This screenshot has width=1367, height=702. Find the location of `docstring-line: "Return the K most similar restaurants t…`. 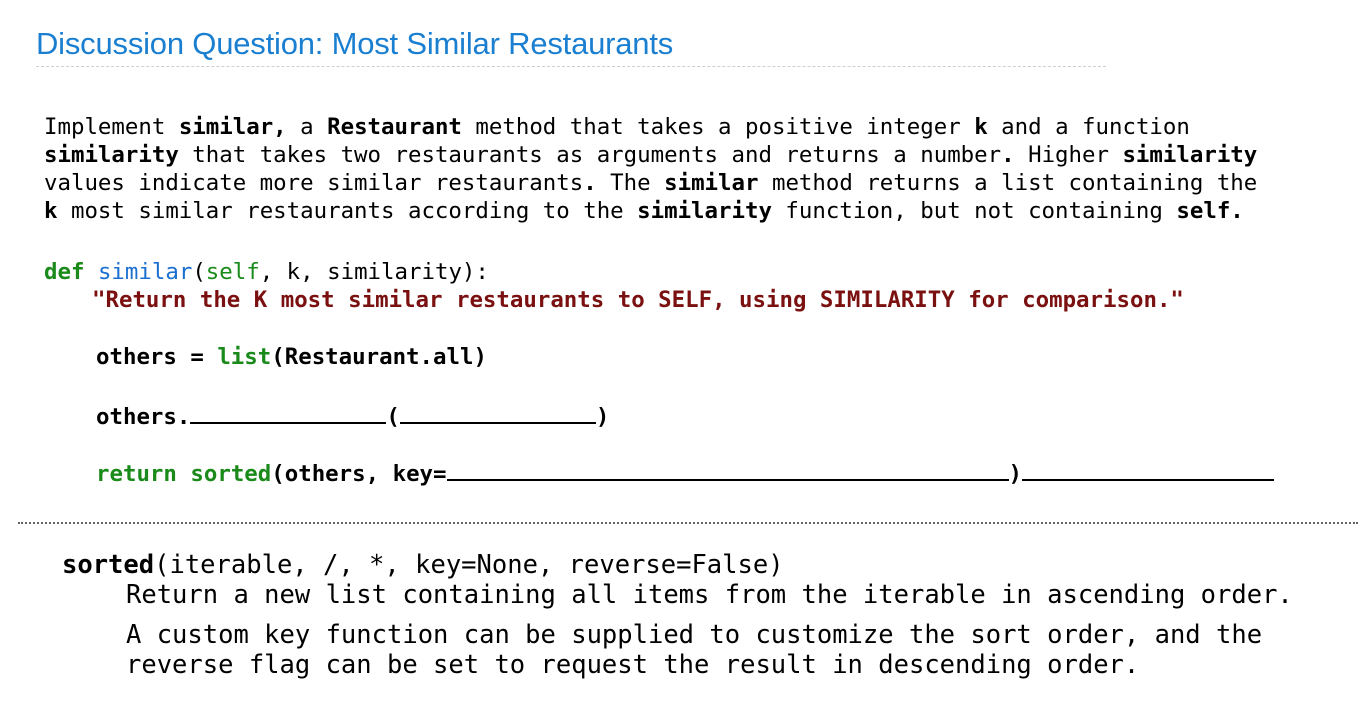

docstring-line: "Return the K most similar restaurants t… is located at coordinates (638, 300).